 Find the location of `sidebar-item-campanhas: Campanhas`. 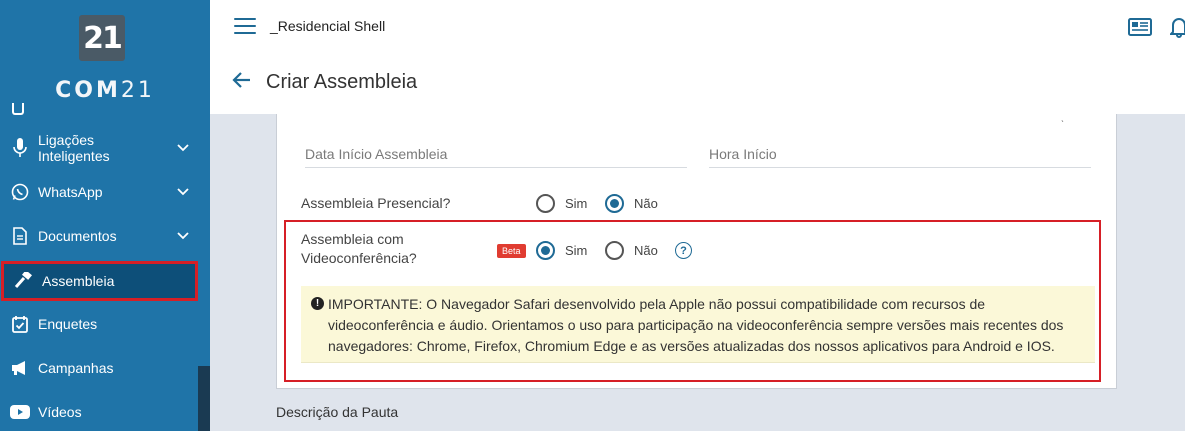

sidebar-item-campanhas: Campanhas is located at coordinates (99, 368).